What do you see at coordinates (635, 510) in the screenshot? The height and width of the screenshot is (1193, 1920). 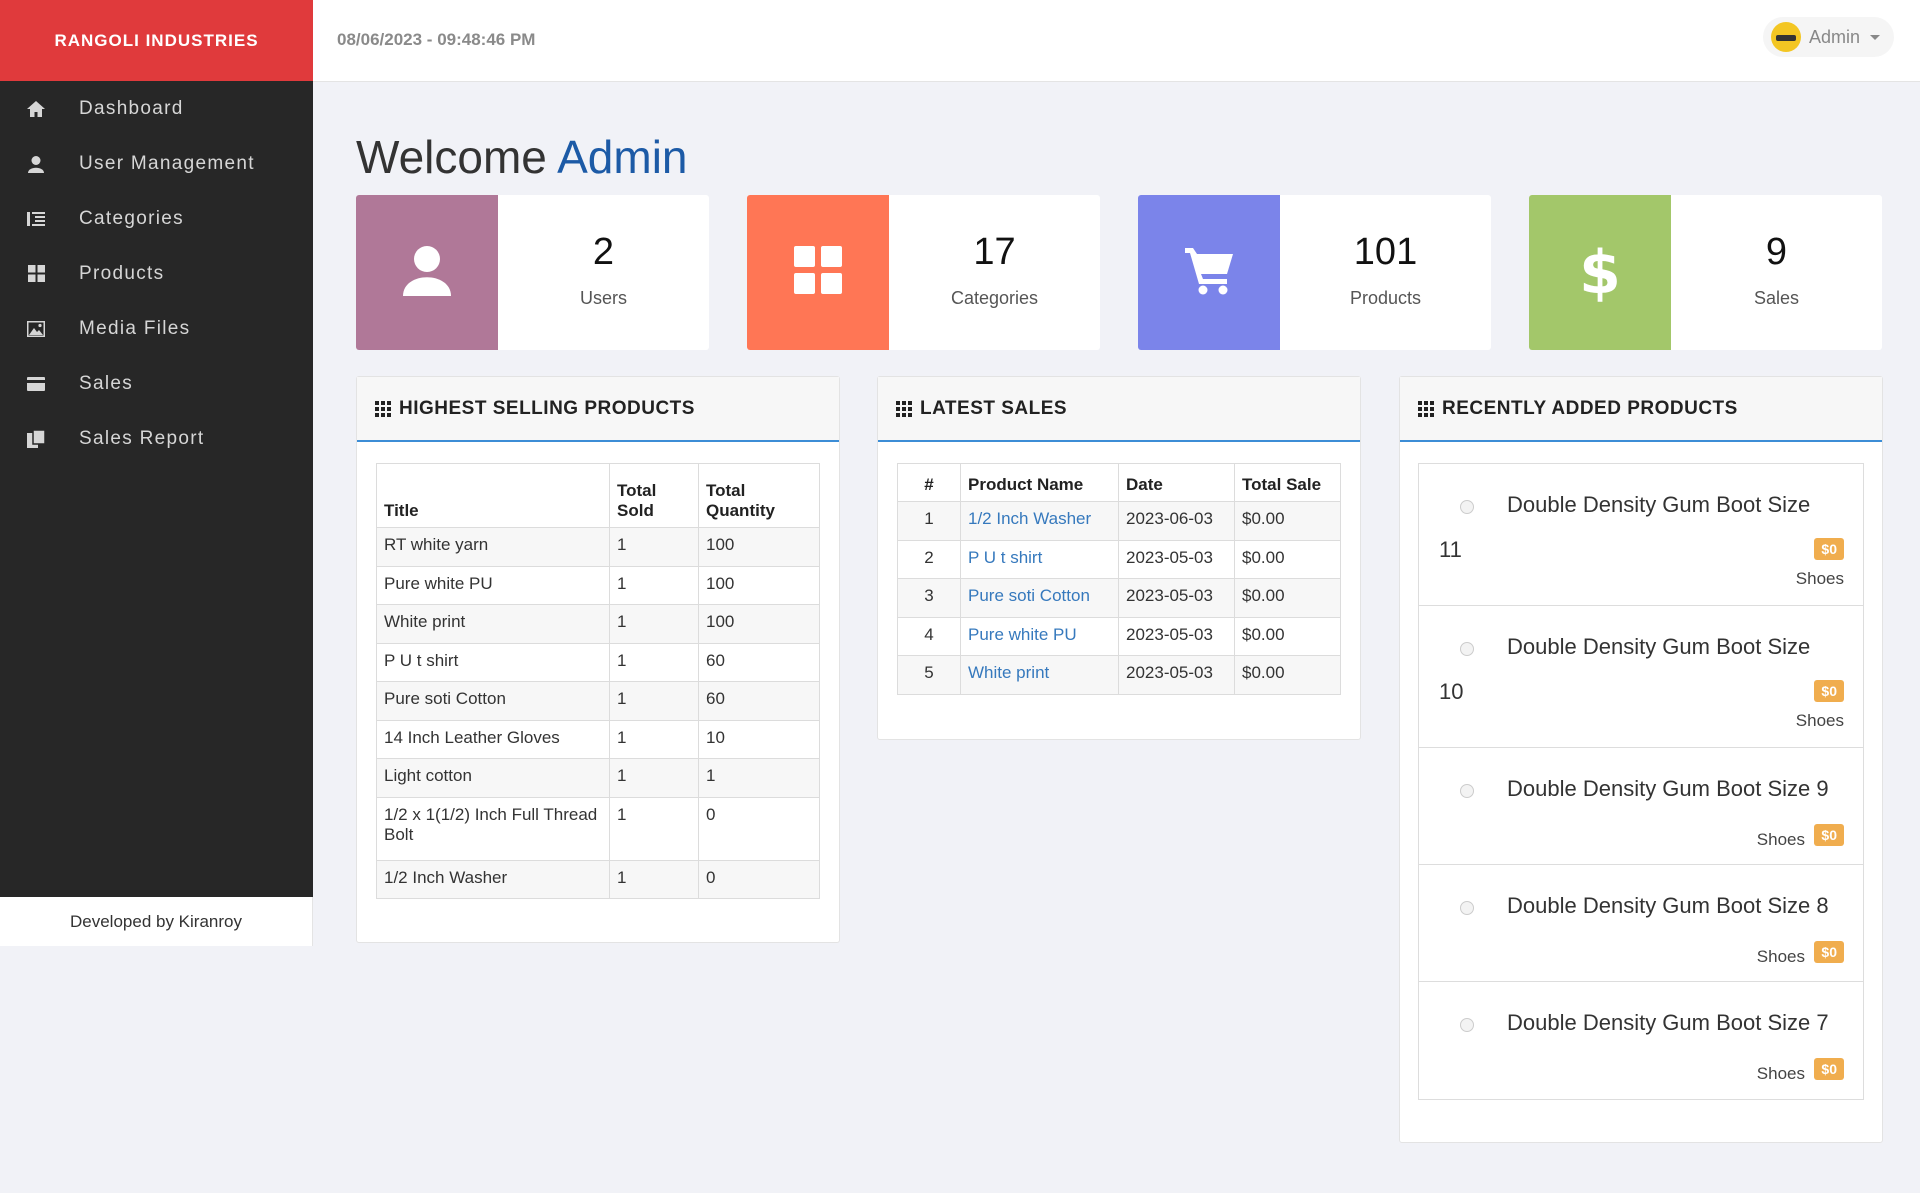 I see `header-line: Sold` at bounding box center [635, 510].